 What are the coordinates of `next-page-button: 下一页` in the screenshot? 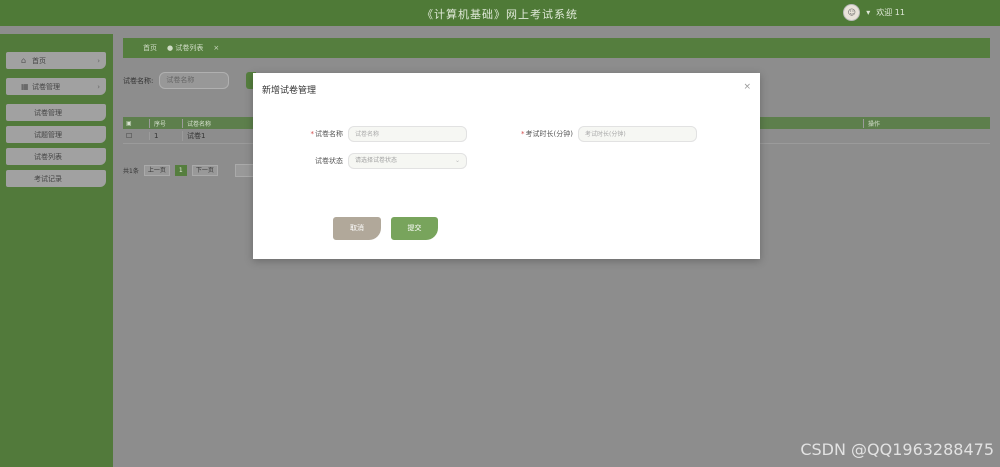 It's located at (204, 170).